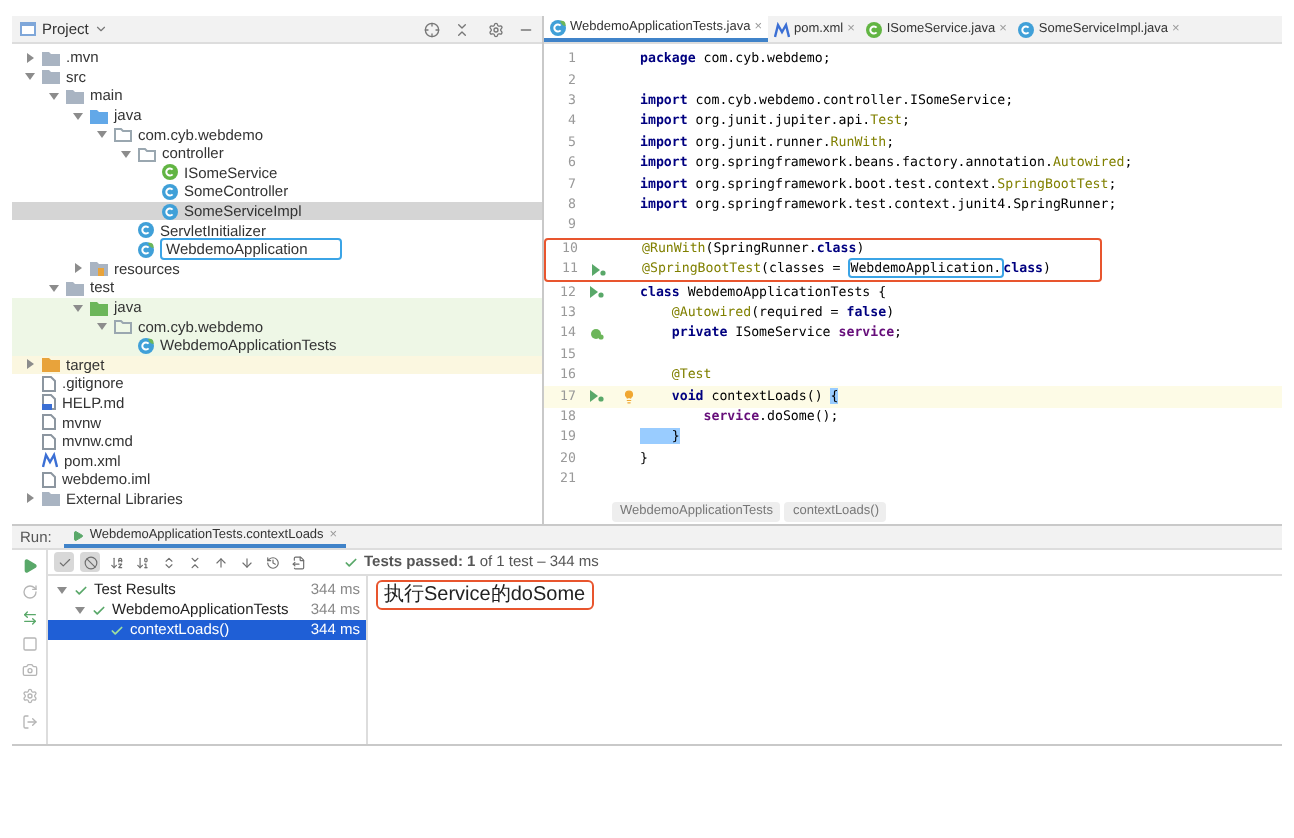  I want to click on dropdown-caret-icon, so click(101, 29).